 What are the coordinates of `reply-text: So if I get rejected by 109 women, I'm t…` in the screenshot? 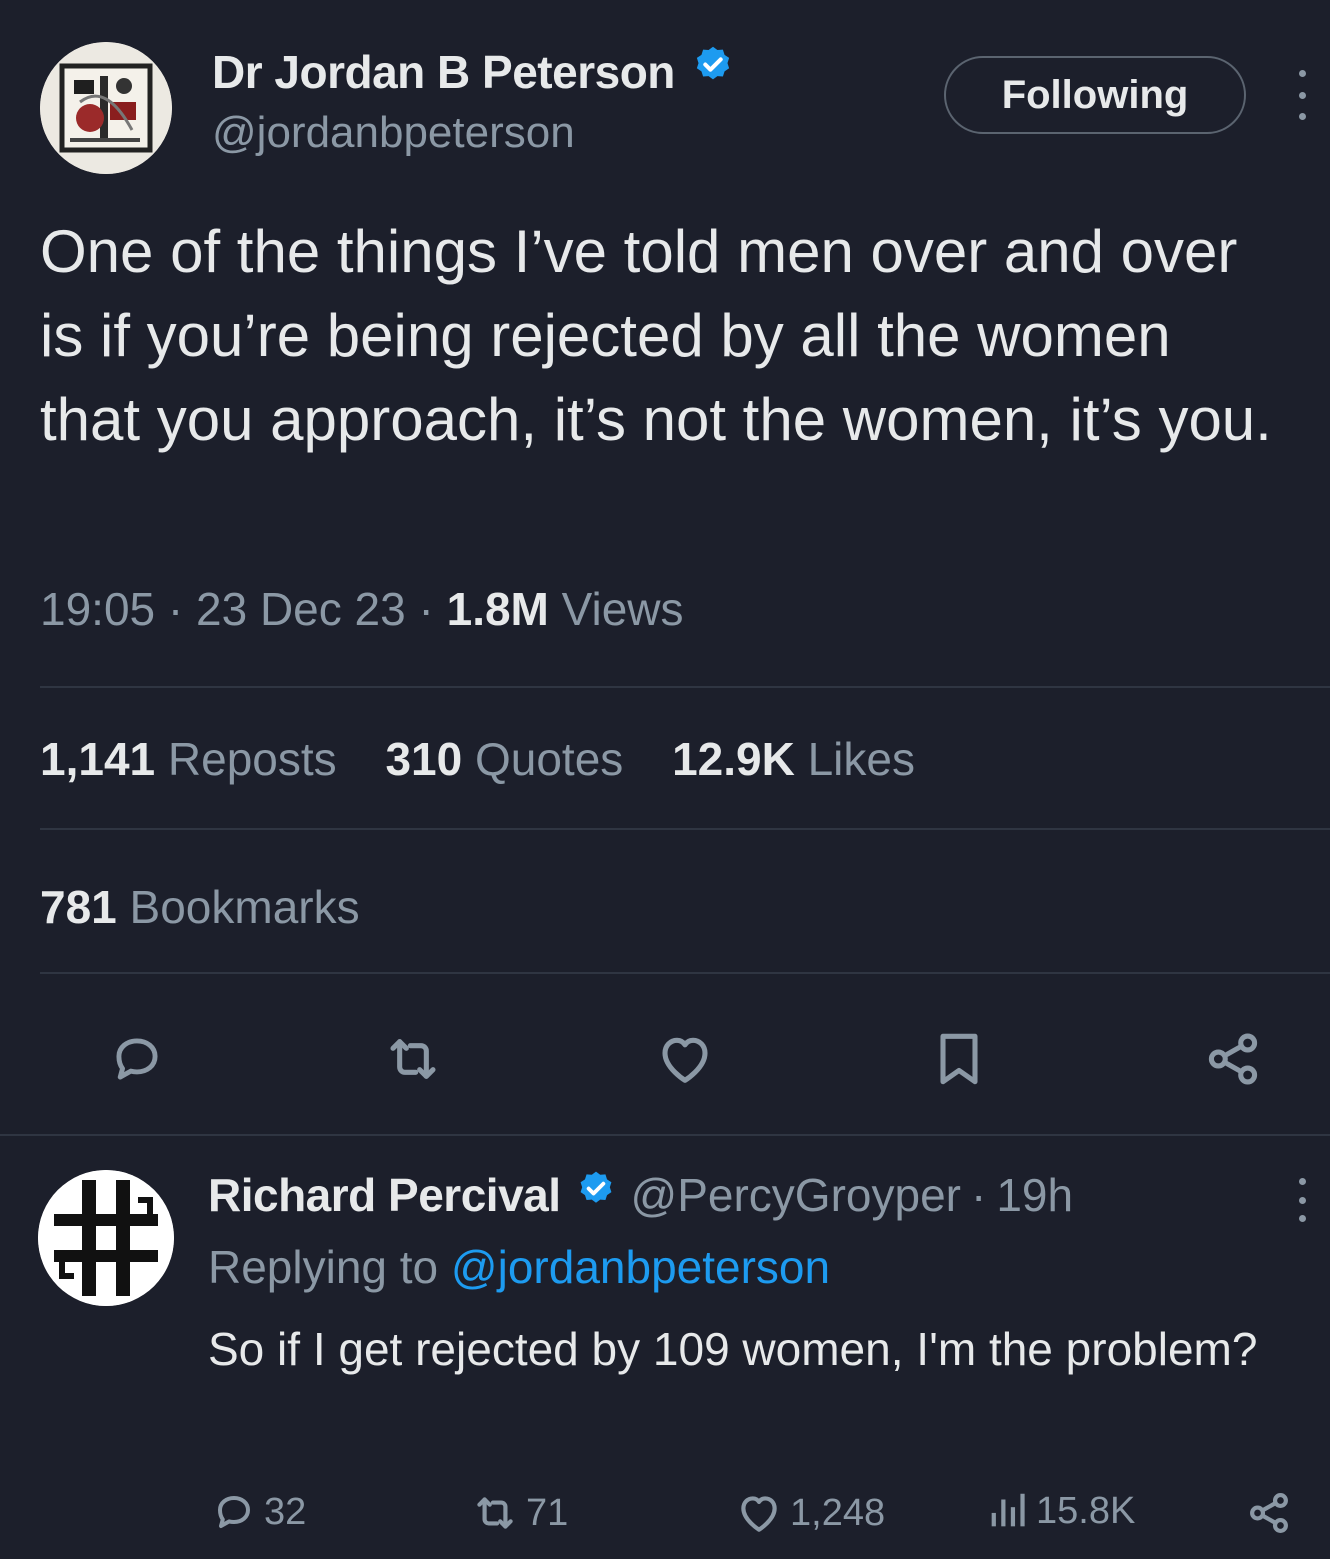 It's located at (733, 1349).